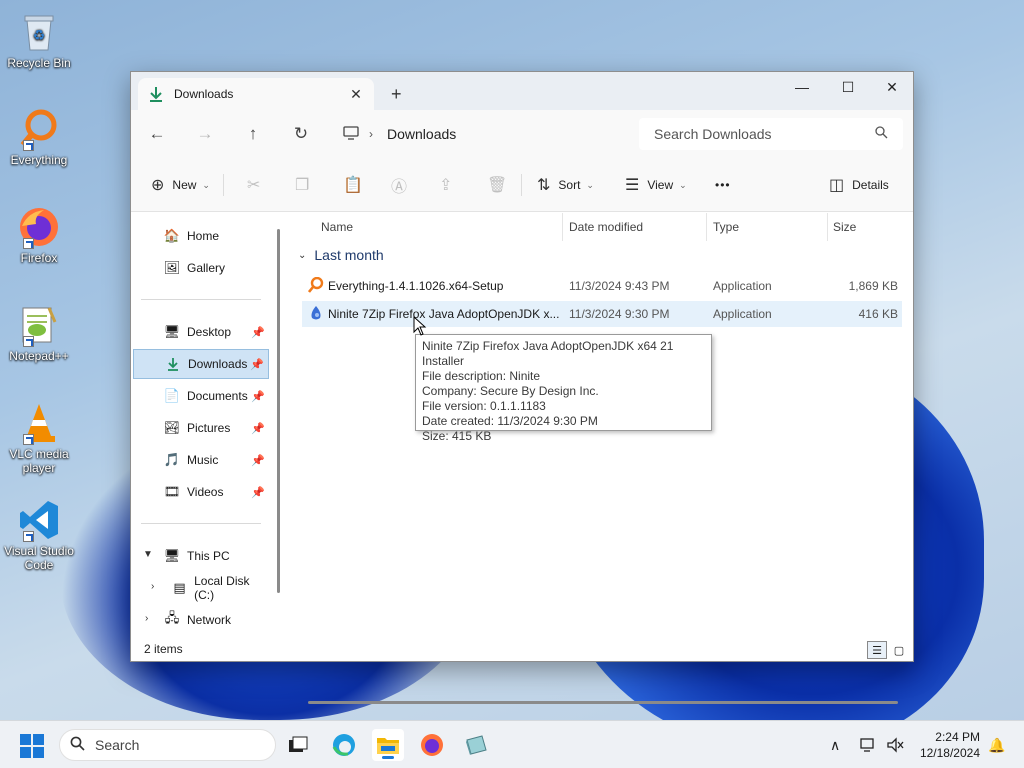 Image resolution: width=1024 pixels, height=768 pixels. What do you see at coordinates (848, 87) in the screenshot?
I see `maximize-button: ☐` at bounding box center [848, 87].